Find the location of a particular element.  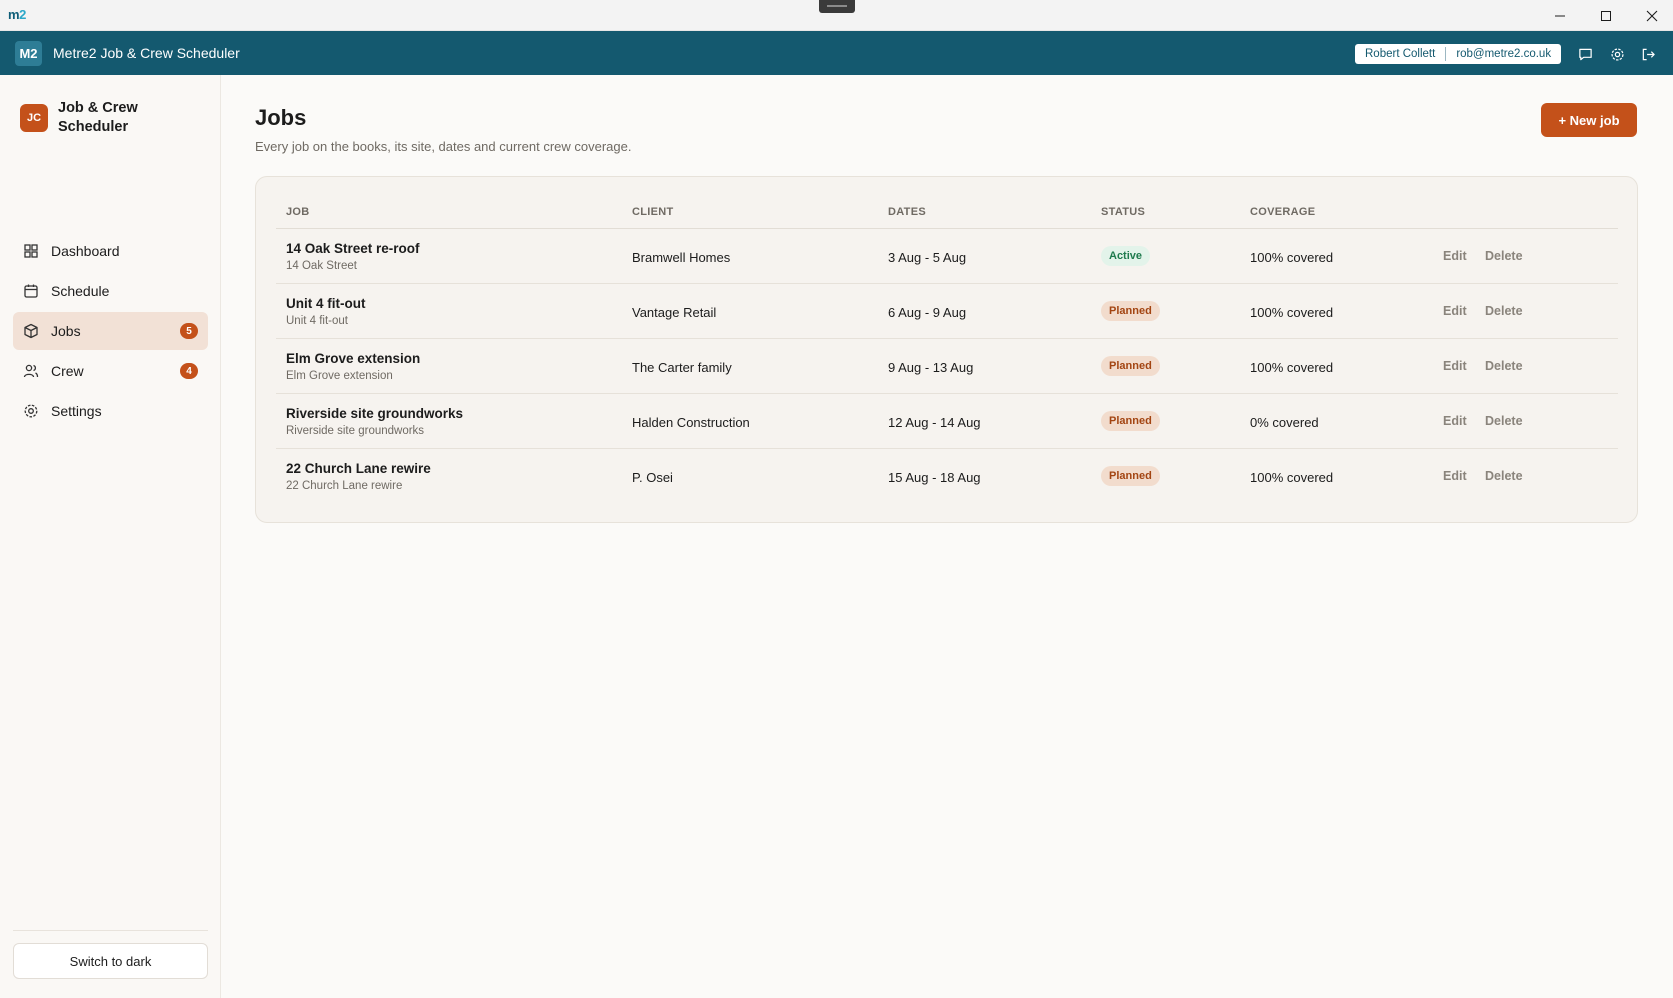

job-client: Bramwell Homes is located at coordinates (681, 257).